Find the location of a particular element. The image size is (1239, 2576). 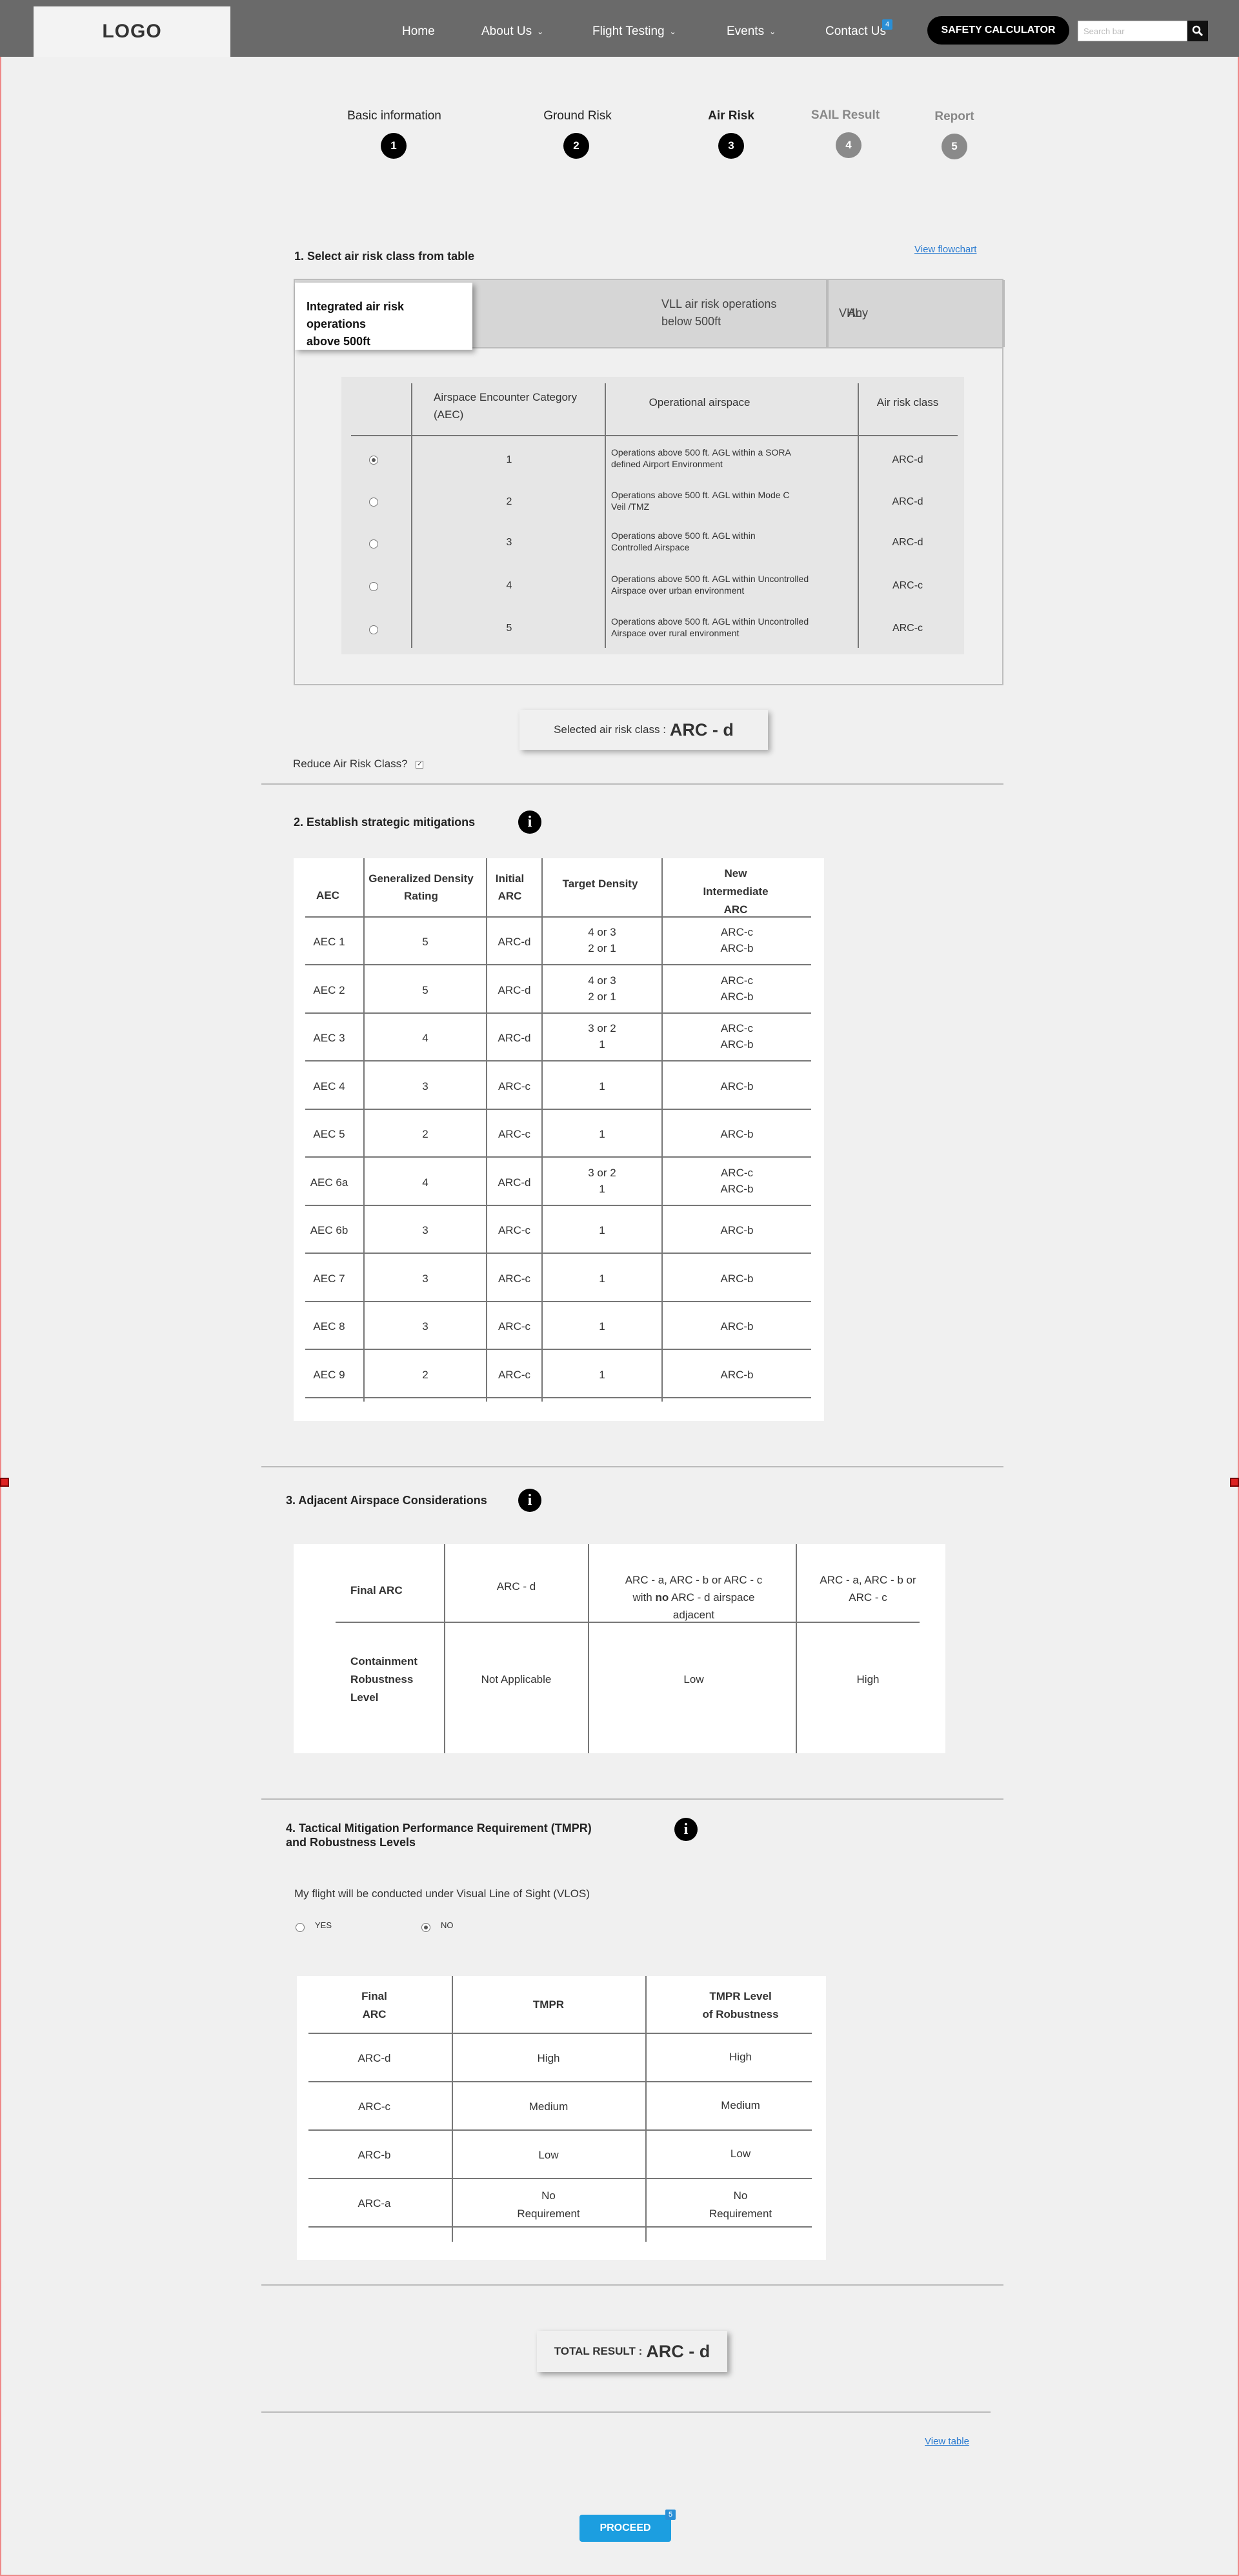

vlos-no-radio is located at coordinates (425, 1927).